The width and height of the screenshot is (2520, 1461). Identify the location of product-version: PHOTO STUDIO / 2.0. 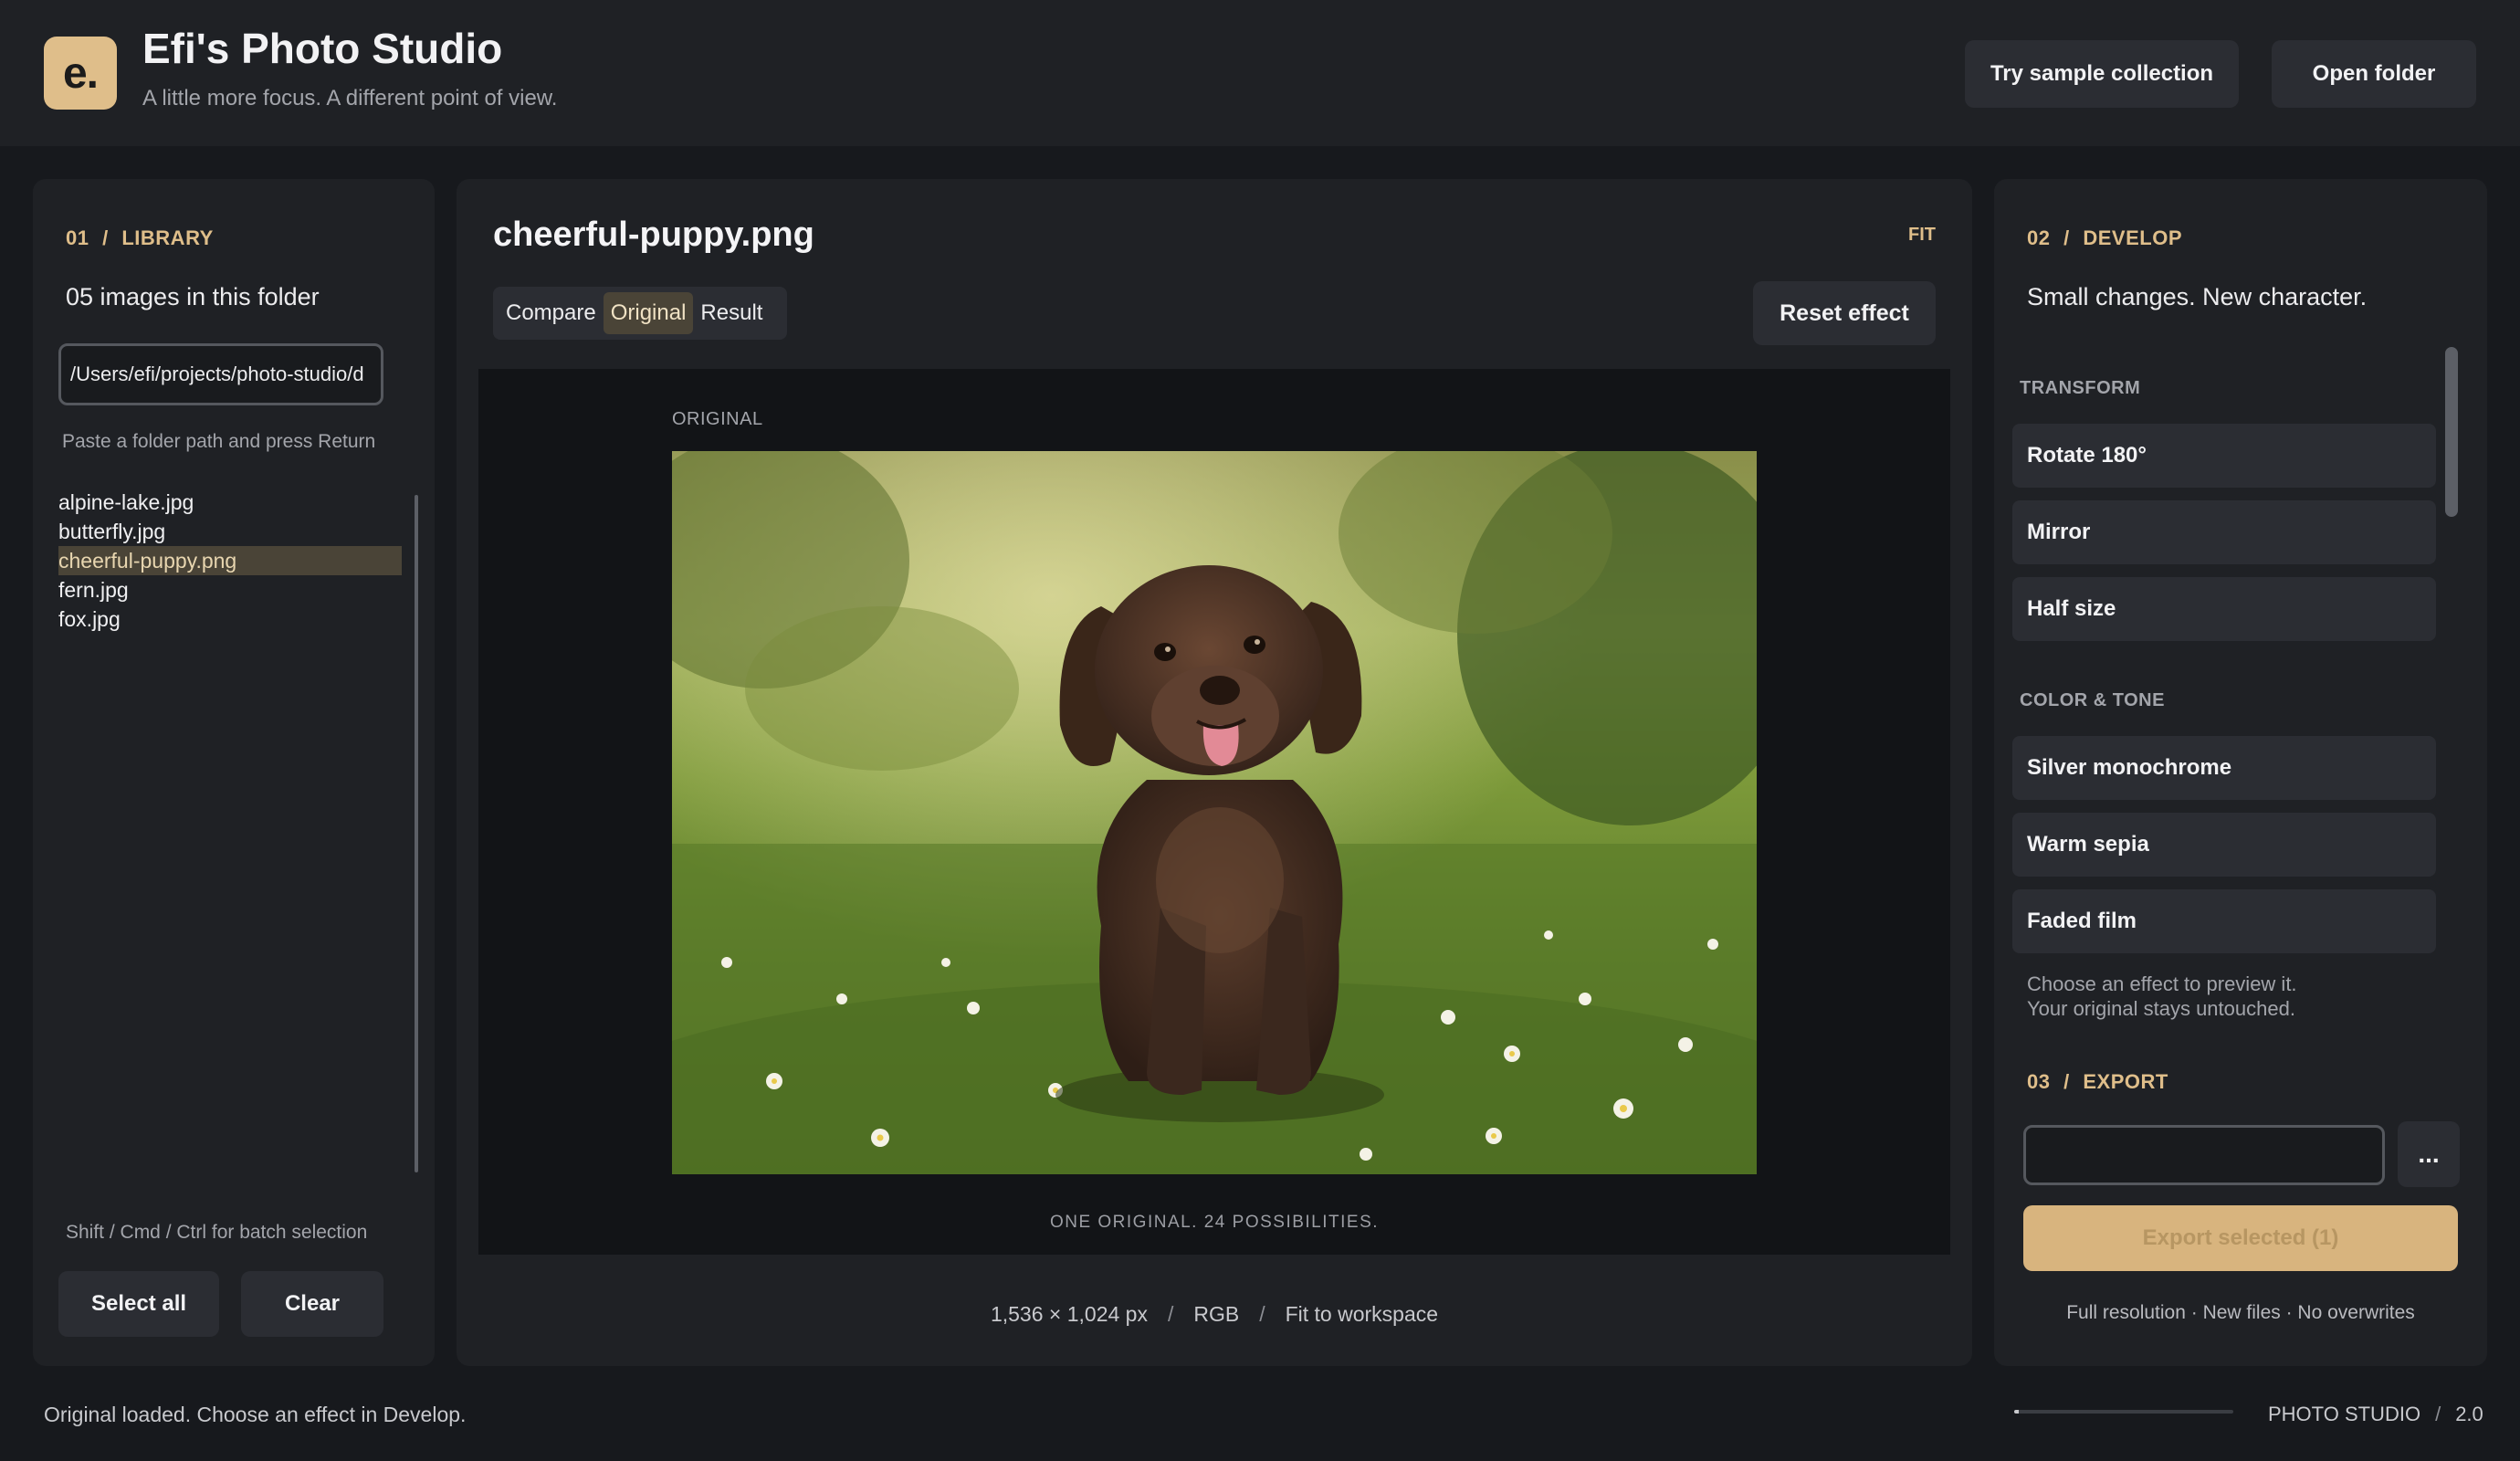
(2375, 1414).